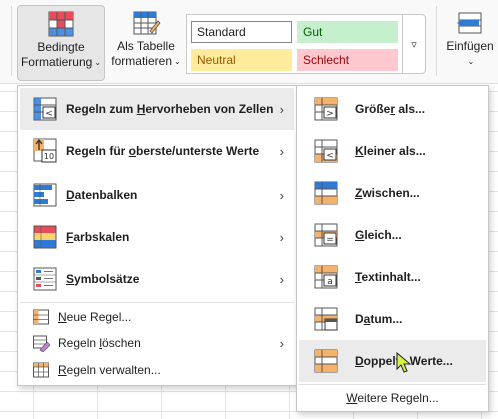  Describe the element at coordinates (41, 317) in the screenshot. I see `new-rule-icon` at that location.